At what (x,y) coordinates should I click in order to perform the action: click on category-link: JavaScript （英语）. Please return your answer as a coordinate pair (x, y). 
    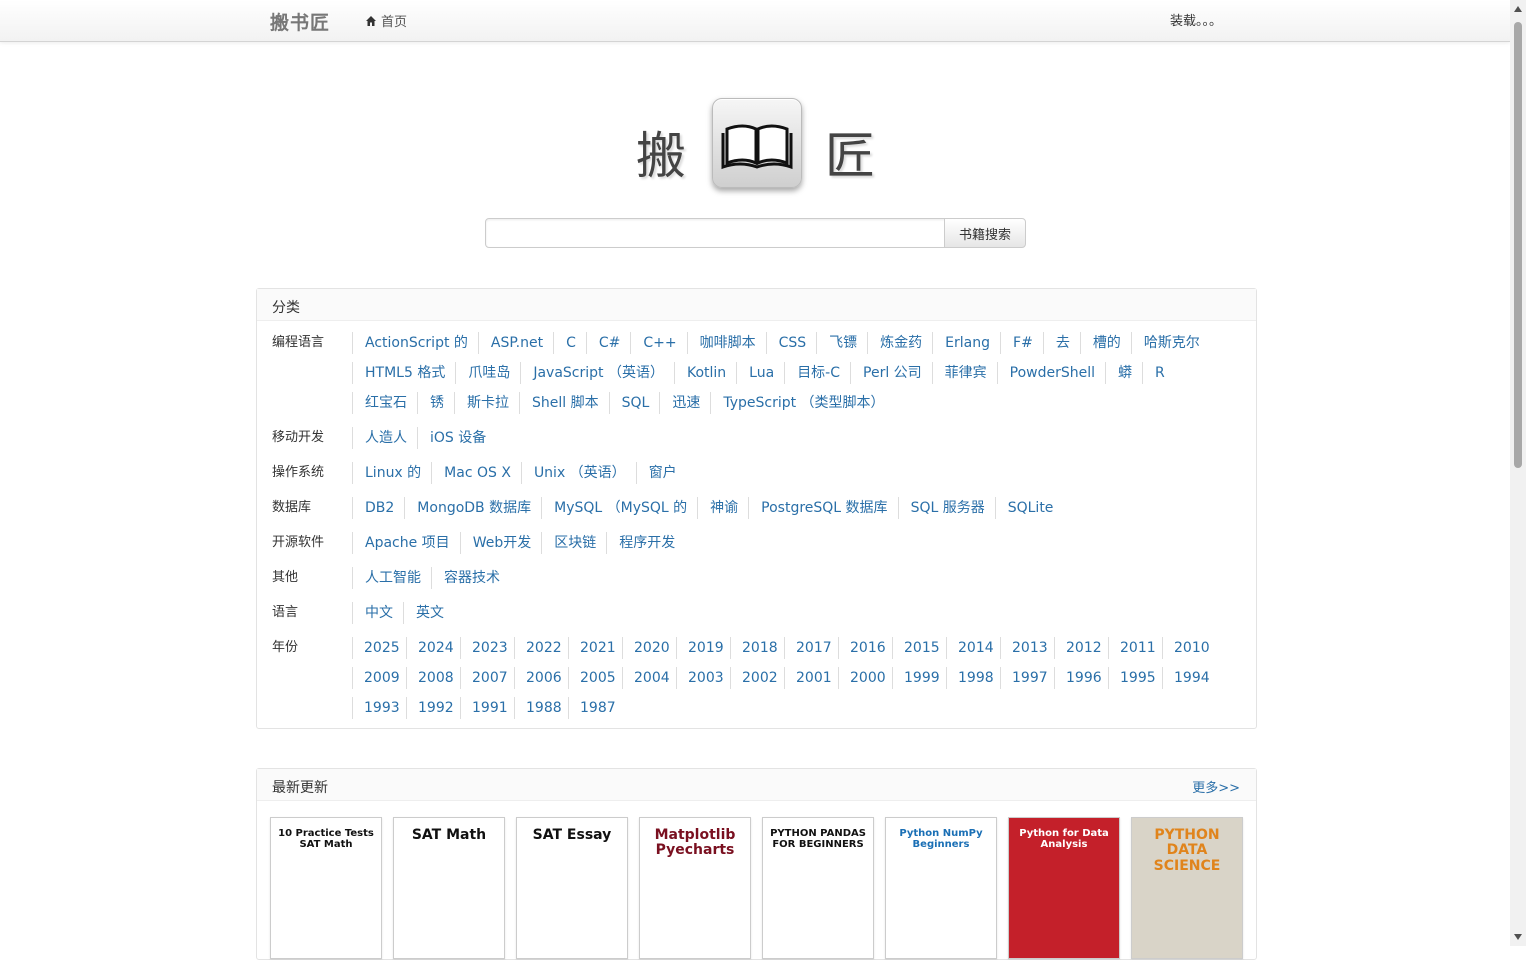
    Looking at the image, I should click on (597, 373).